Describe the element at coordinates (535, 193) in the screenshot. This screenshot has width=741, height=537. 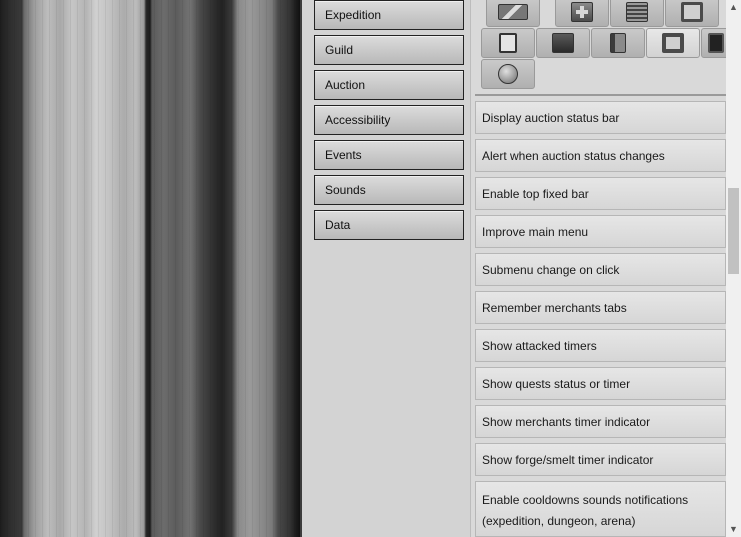
I see `option-label: Enable top fixed bar` at that location.